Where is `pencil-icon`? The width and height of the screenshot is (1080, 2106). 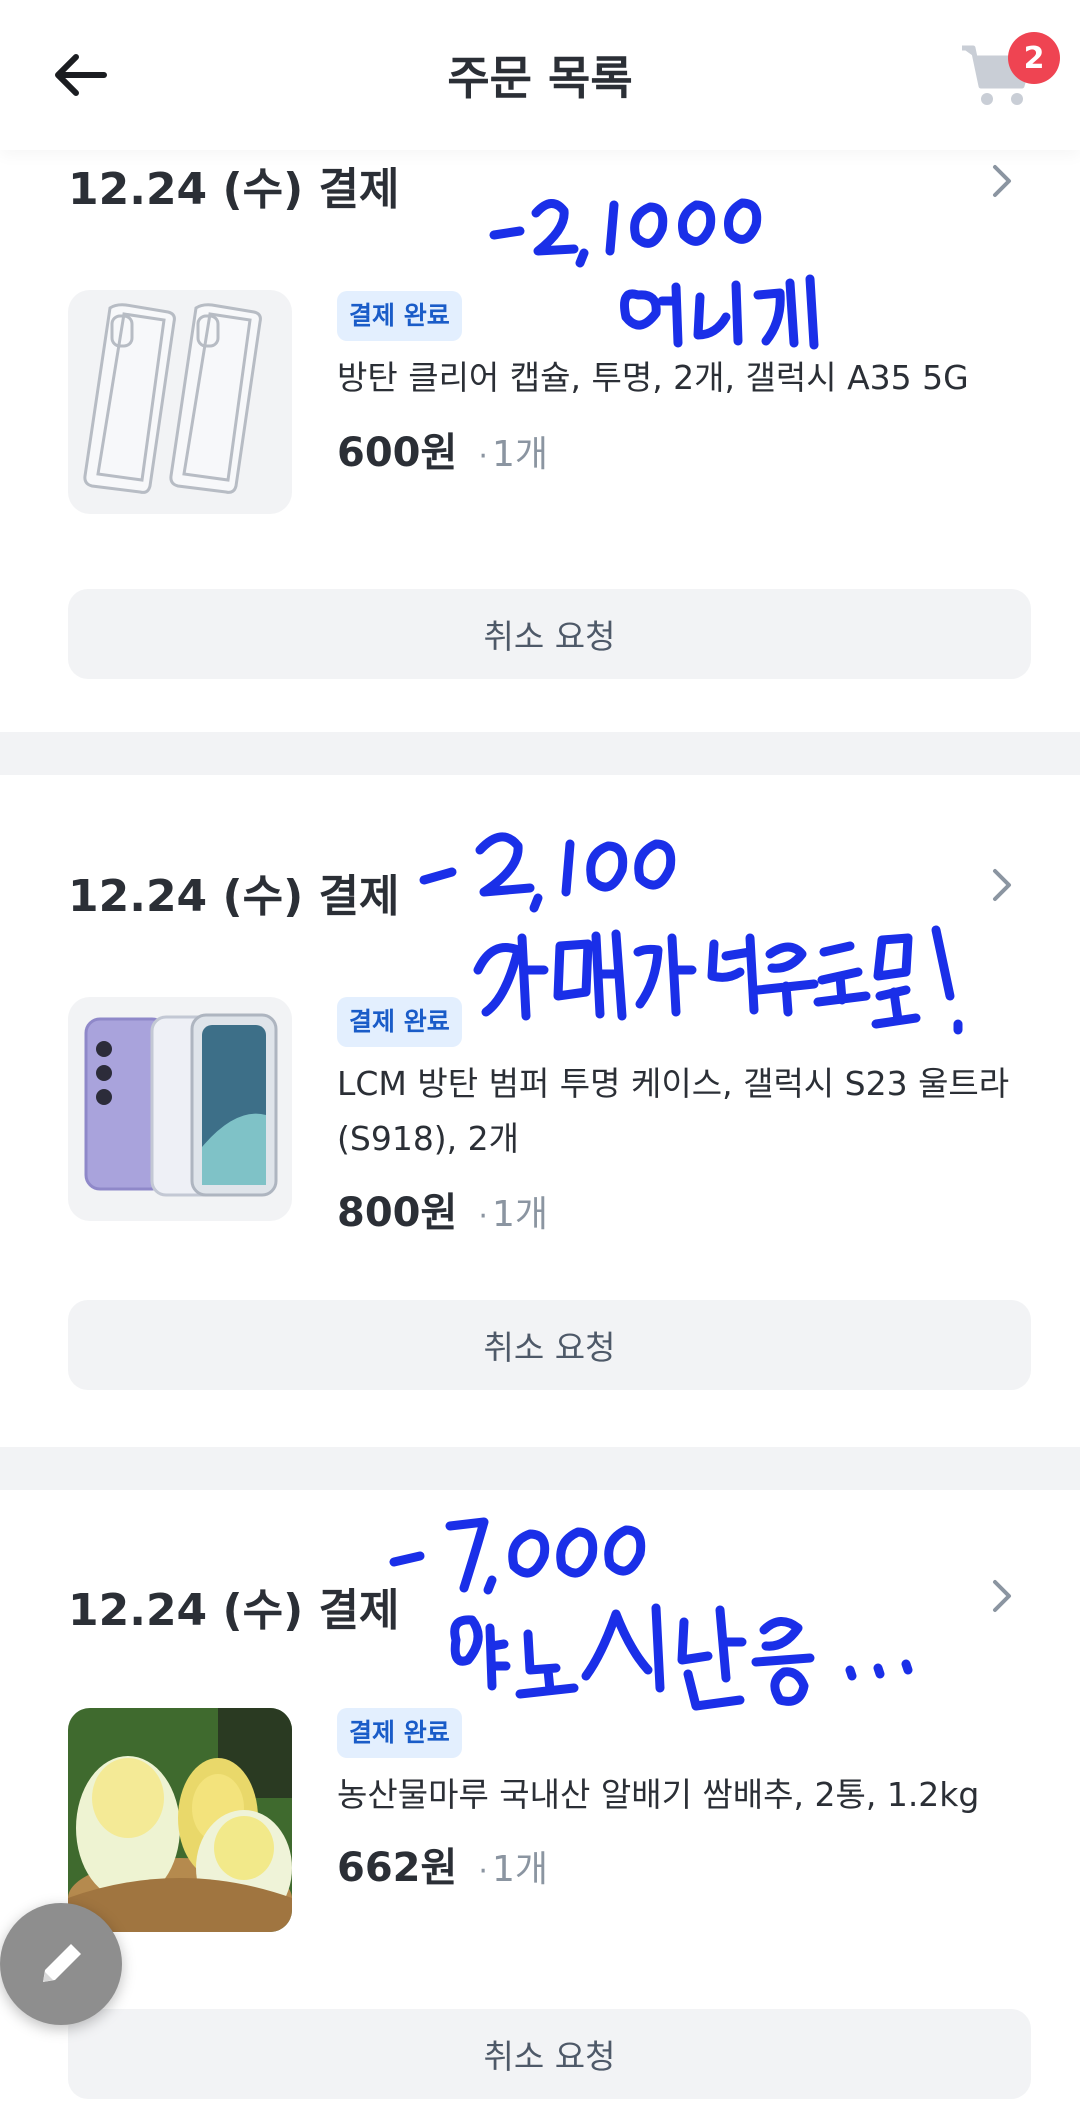
pencil-icon is located at coordinates (62, 1963).